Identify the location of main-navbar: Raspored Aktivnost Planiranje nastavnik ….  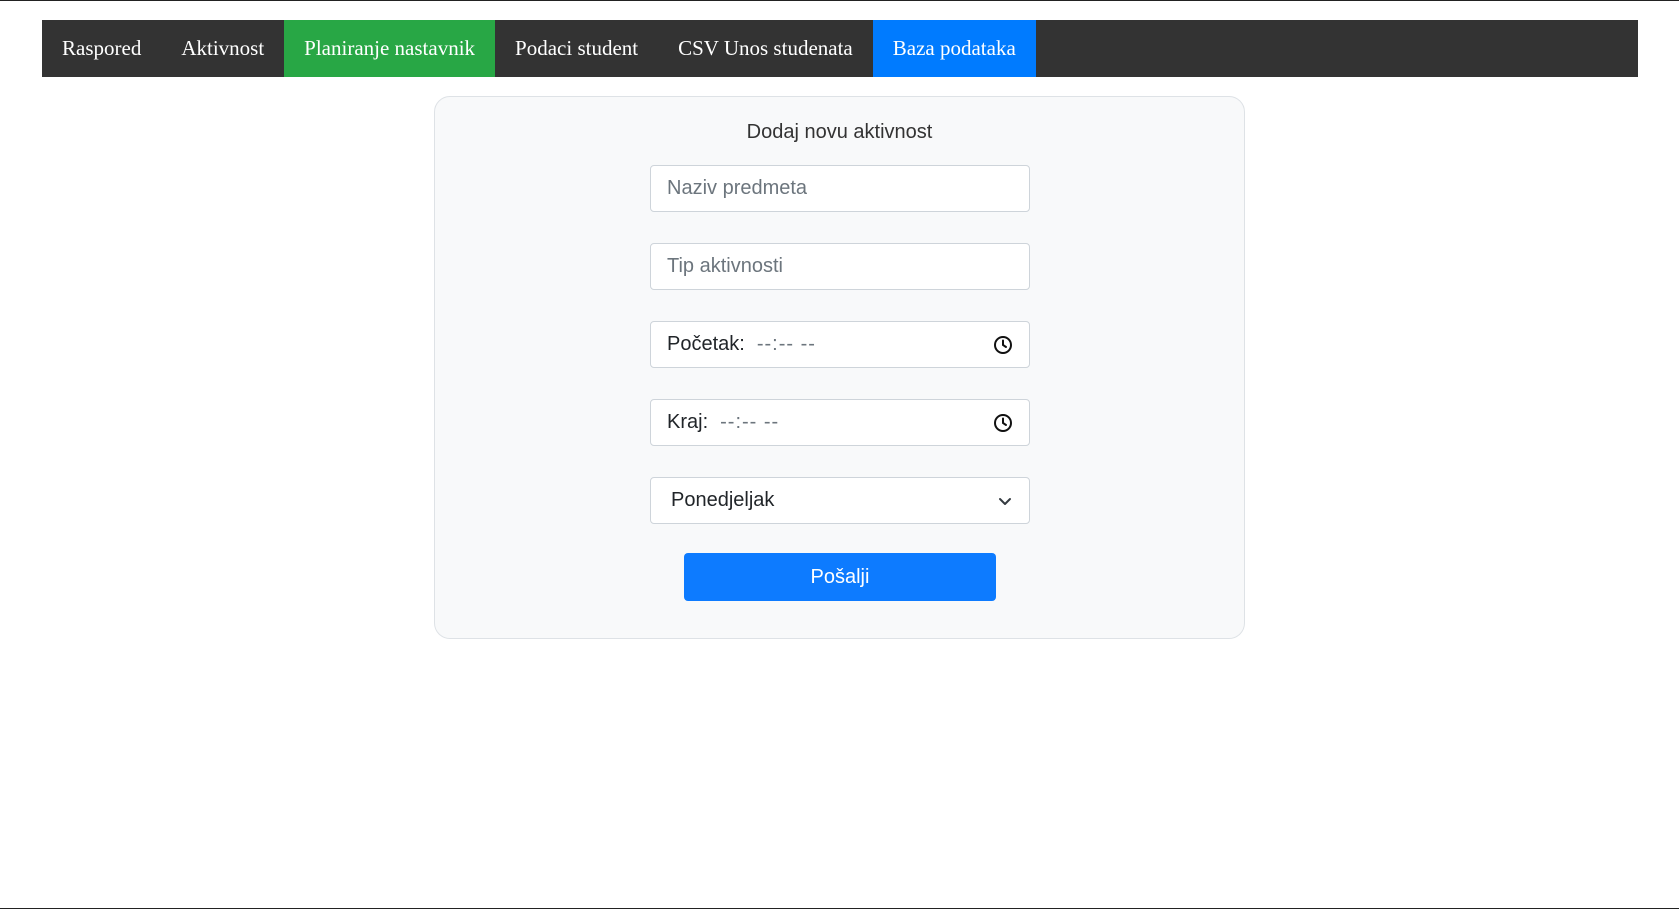
(840, 48).